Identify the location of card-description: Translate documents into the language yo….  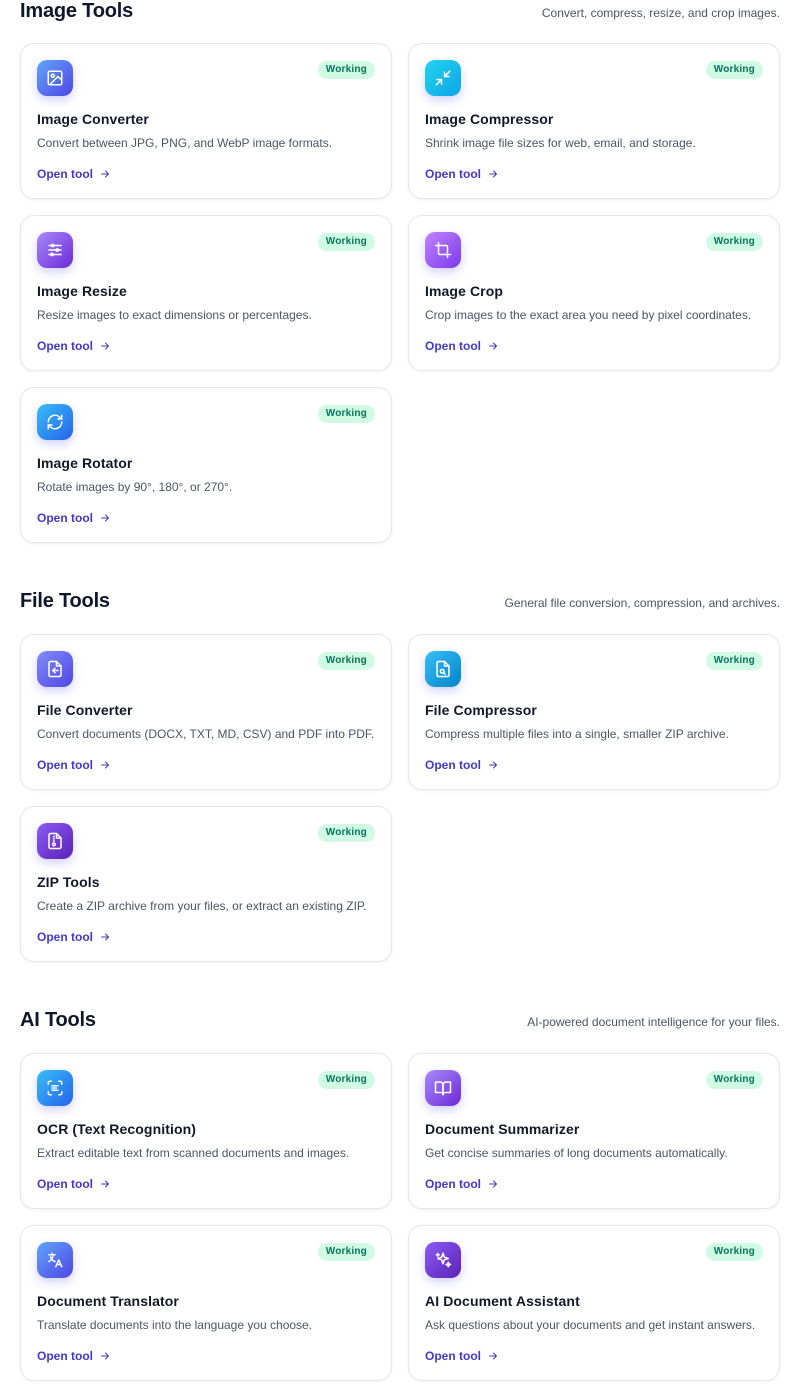
(175, 1325).